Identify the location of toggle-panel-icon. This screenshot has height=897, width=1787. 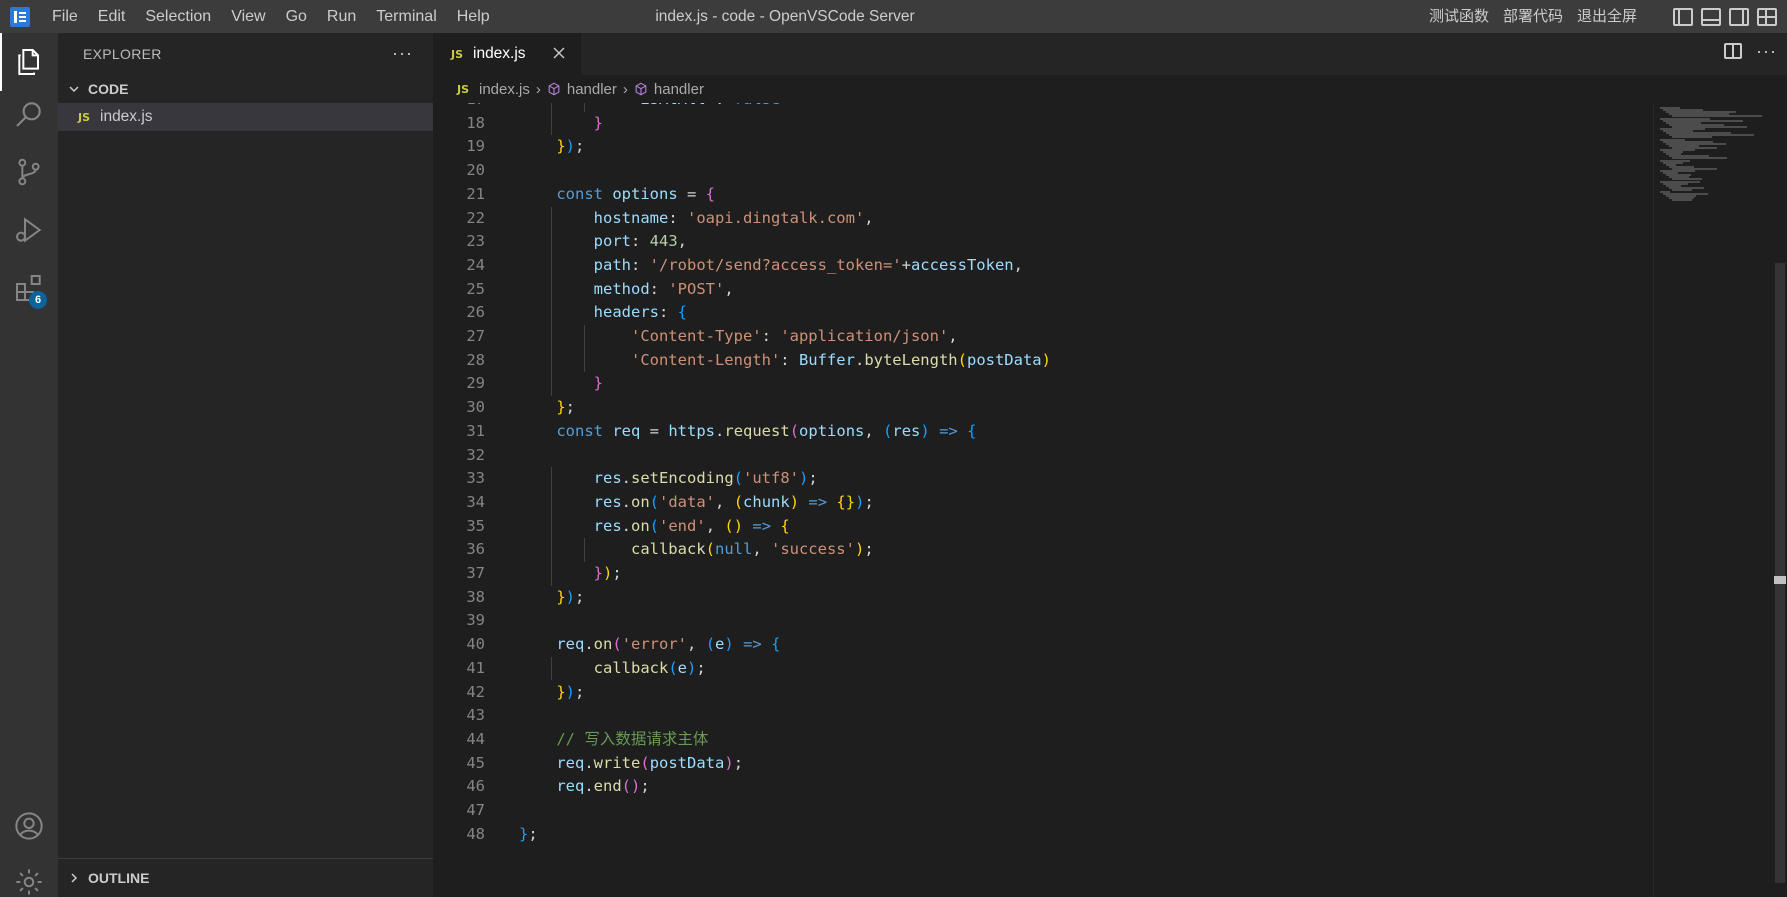
(1711, 16).